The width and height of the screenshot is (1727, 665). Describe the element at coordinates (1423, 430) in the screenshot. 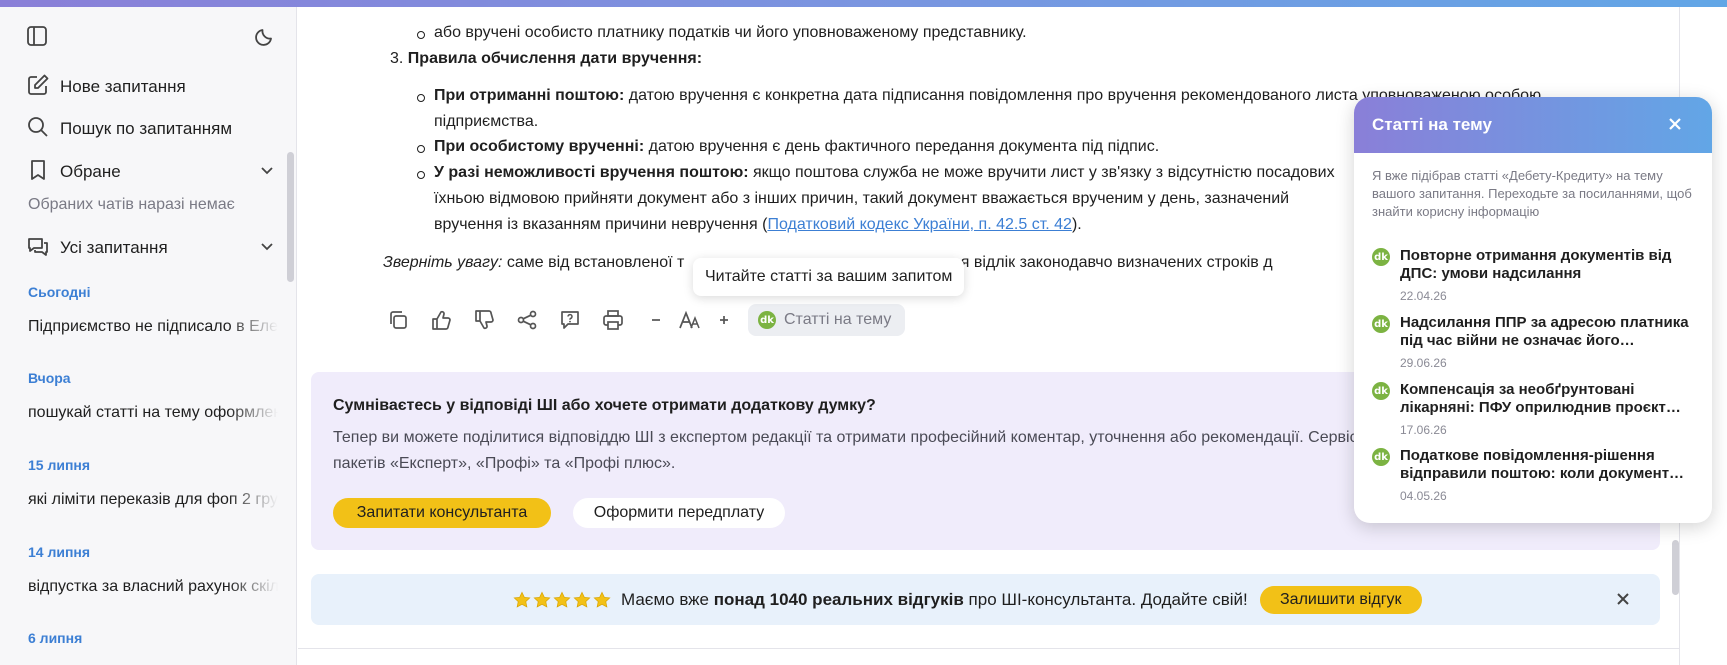

I see `article-date: 17.06.26` at that location.